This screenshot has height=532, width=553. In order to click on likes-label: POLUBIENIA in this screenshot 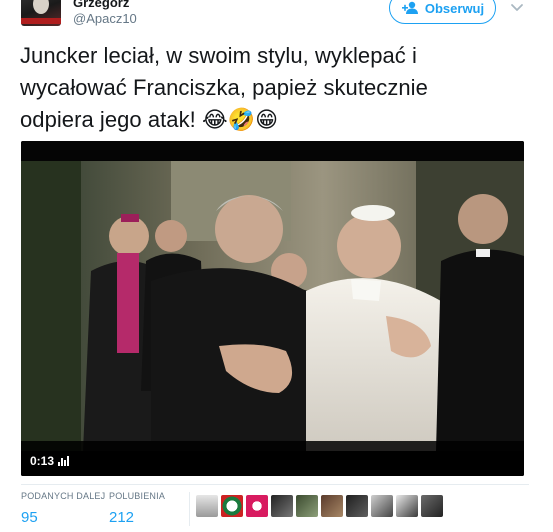, I will do `click(137, 496)`.